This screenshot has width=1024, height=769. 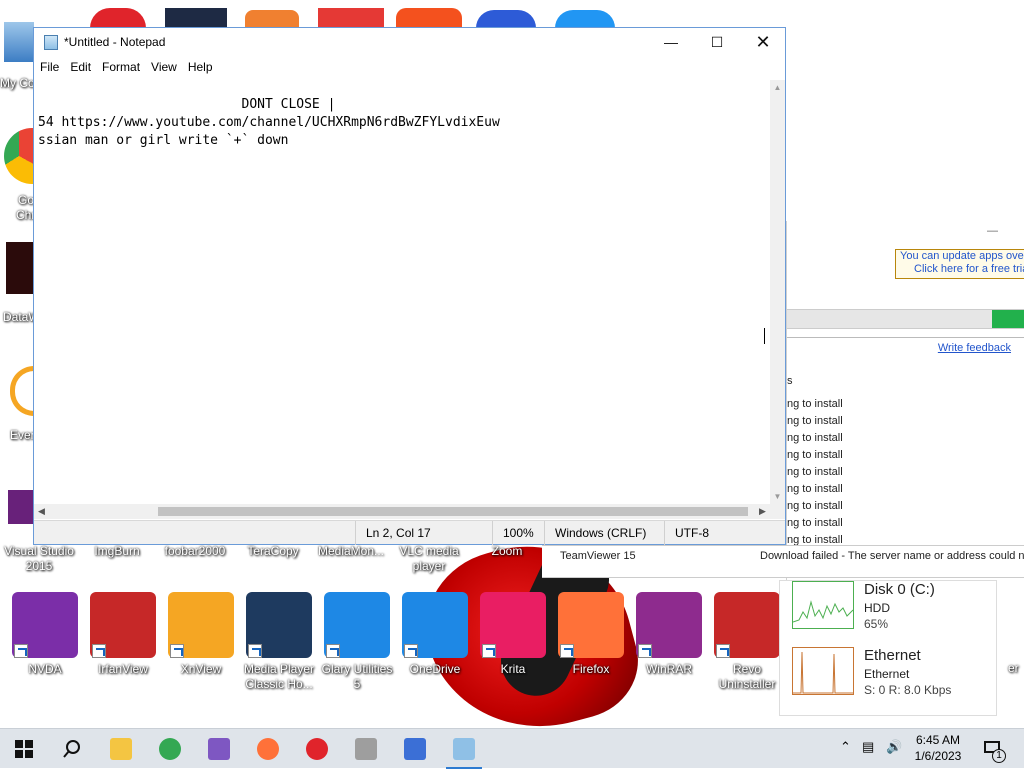 I want to click on perf-item-ethernet: Ethernet Ethernet S: 0 R: 8.0 Kbps, so click(x=892, y=672).